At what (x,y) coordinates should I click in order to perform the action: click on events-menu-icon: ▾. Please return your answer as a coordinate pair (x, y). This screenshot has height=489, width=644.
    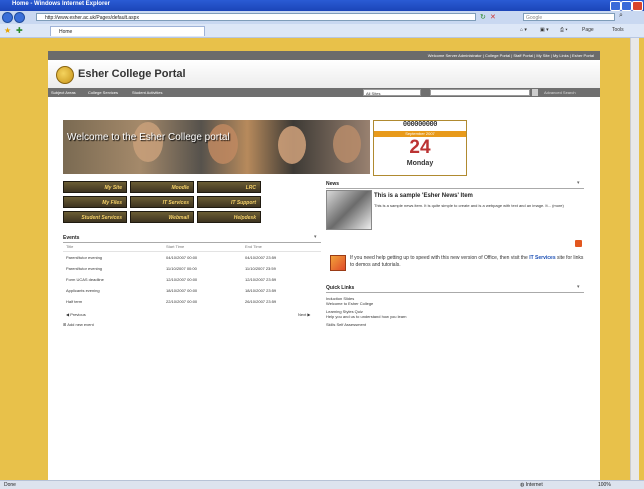
    Looking at the image, I should click on (315, 237).